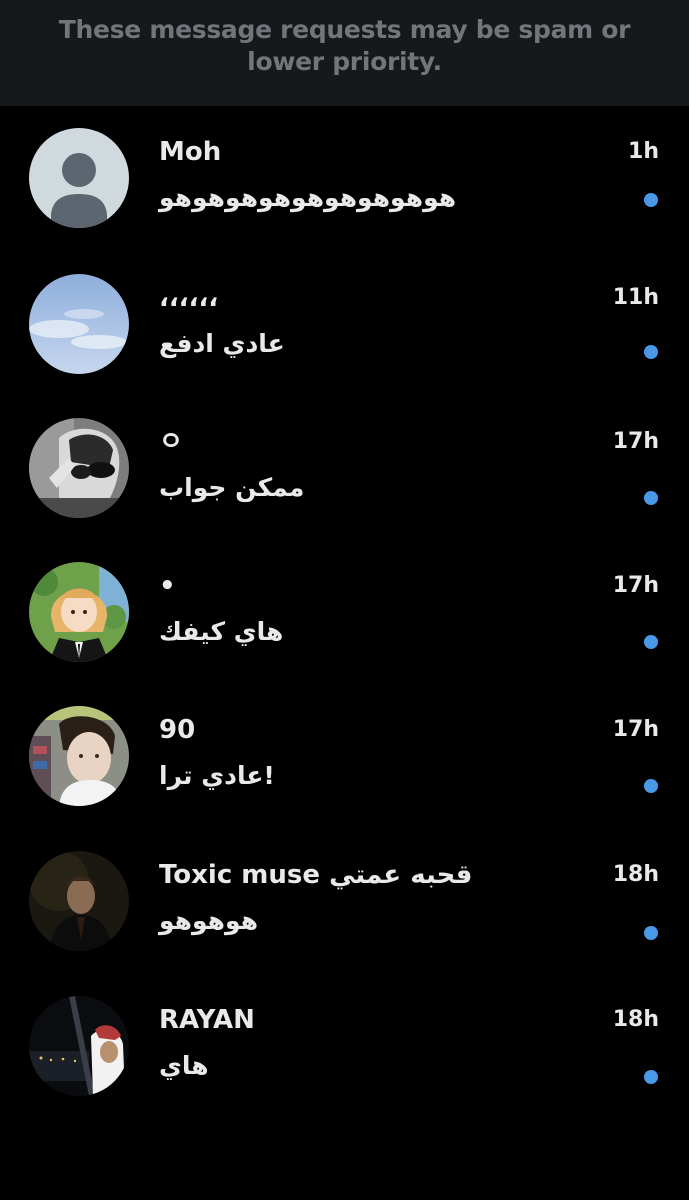 The height and width of the screenshot is (1200, 689). Describe the element at coordinates (79, 901) in the screenshot. I see `dark-portrait-avatar` at that location.